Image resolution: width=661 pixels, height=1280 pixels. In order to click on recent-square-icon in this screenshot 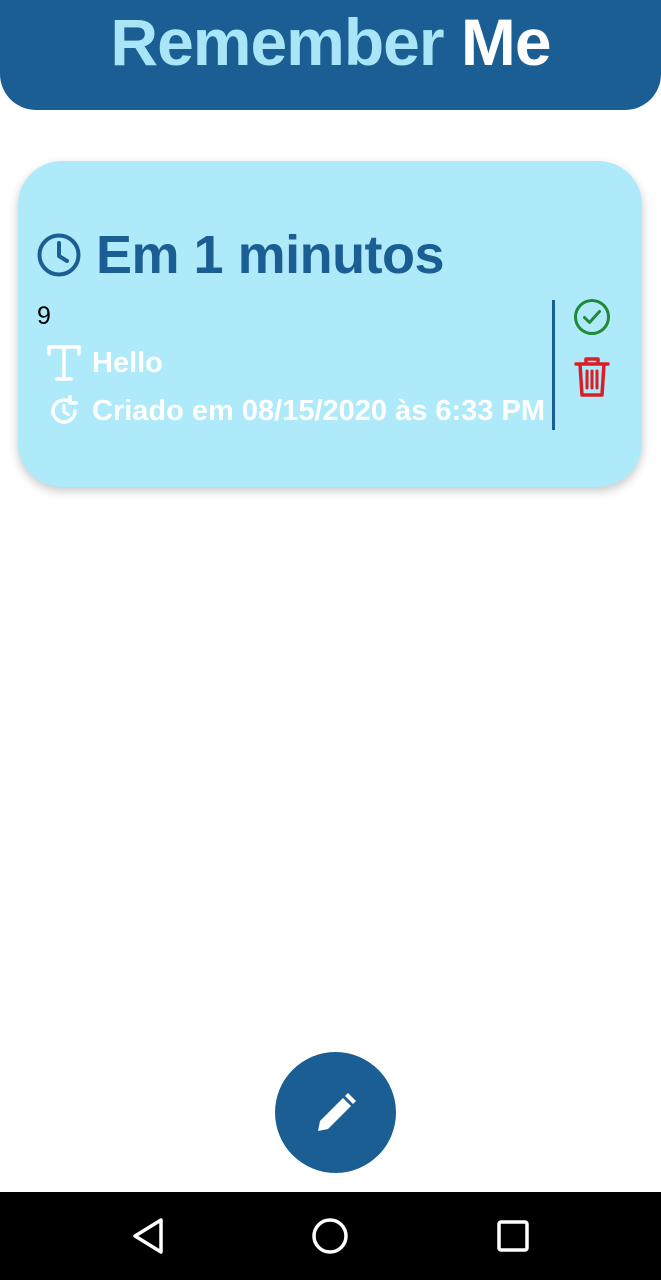, I will do `click(513, 1236)`.